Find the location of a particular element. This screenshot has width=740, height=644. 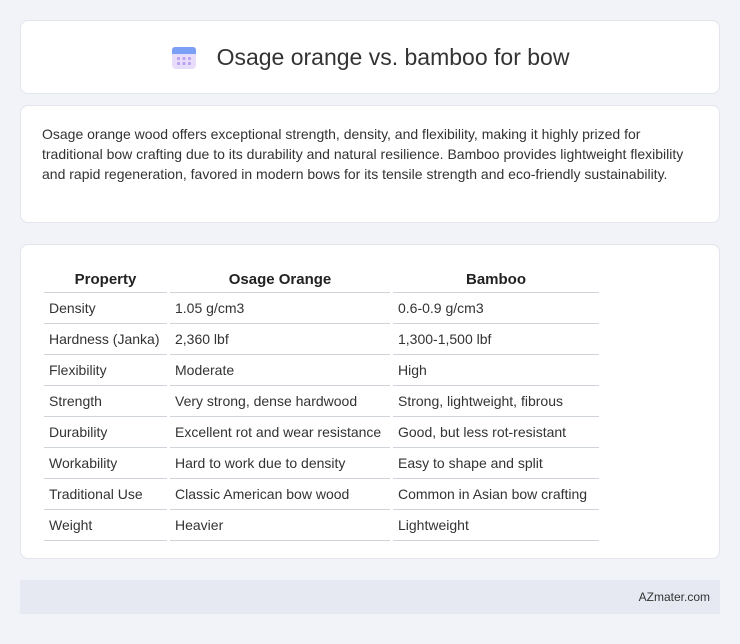

page-title: Osage orange vs. bamboo for bow is located at coordinates (393, 56).